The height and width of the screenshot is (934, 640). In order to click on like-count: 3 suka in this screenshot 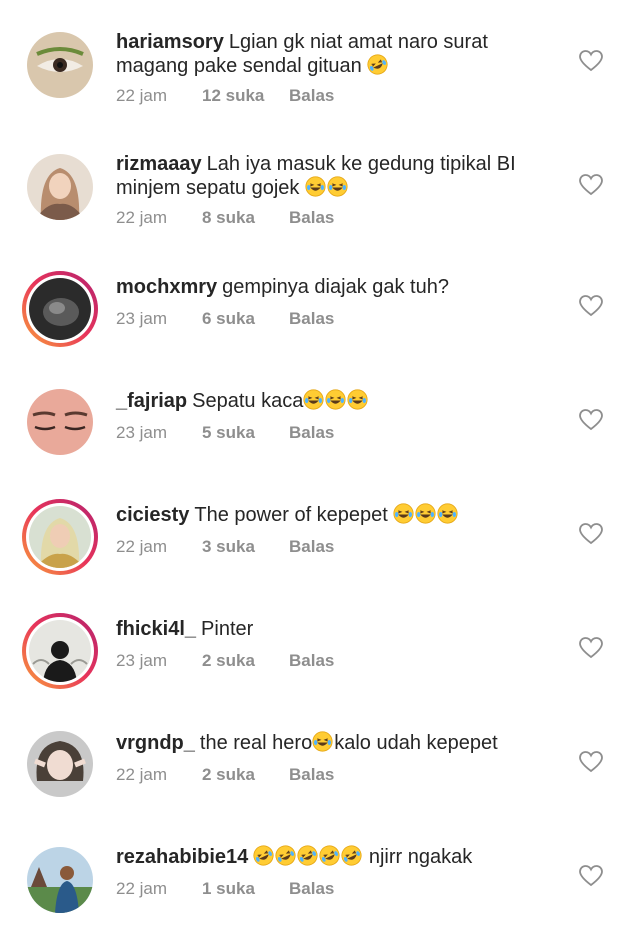, I will do `click(245, 547)`.